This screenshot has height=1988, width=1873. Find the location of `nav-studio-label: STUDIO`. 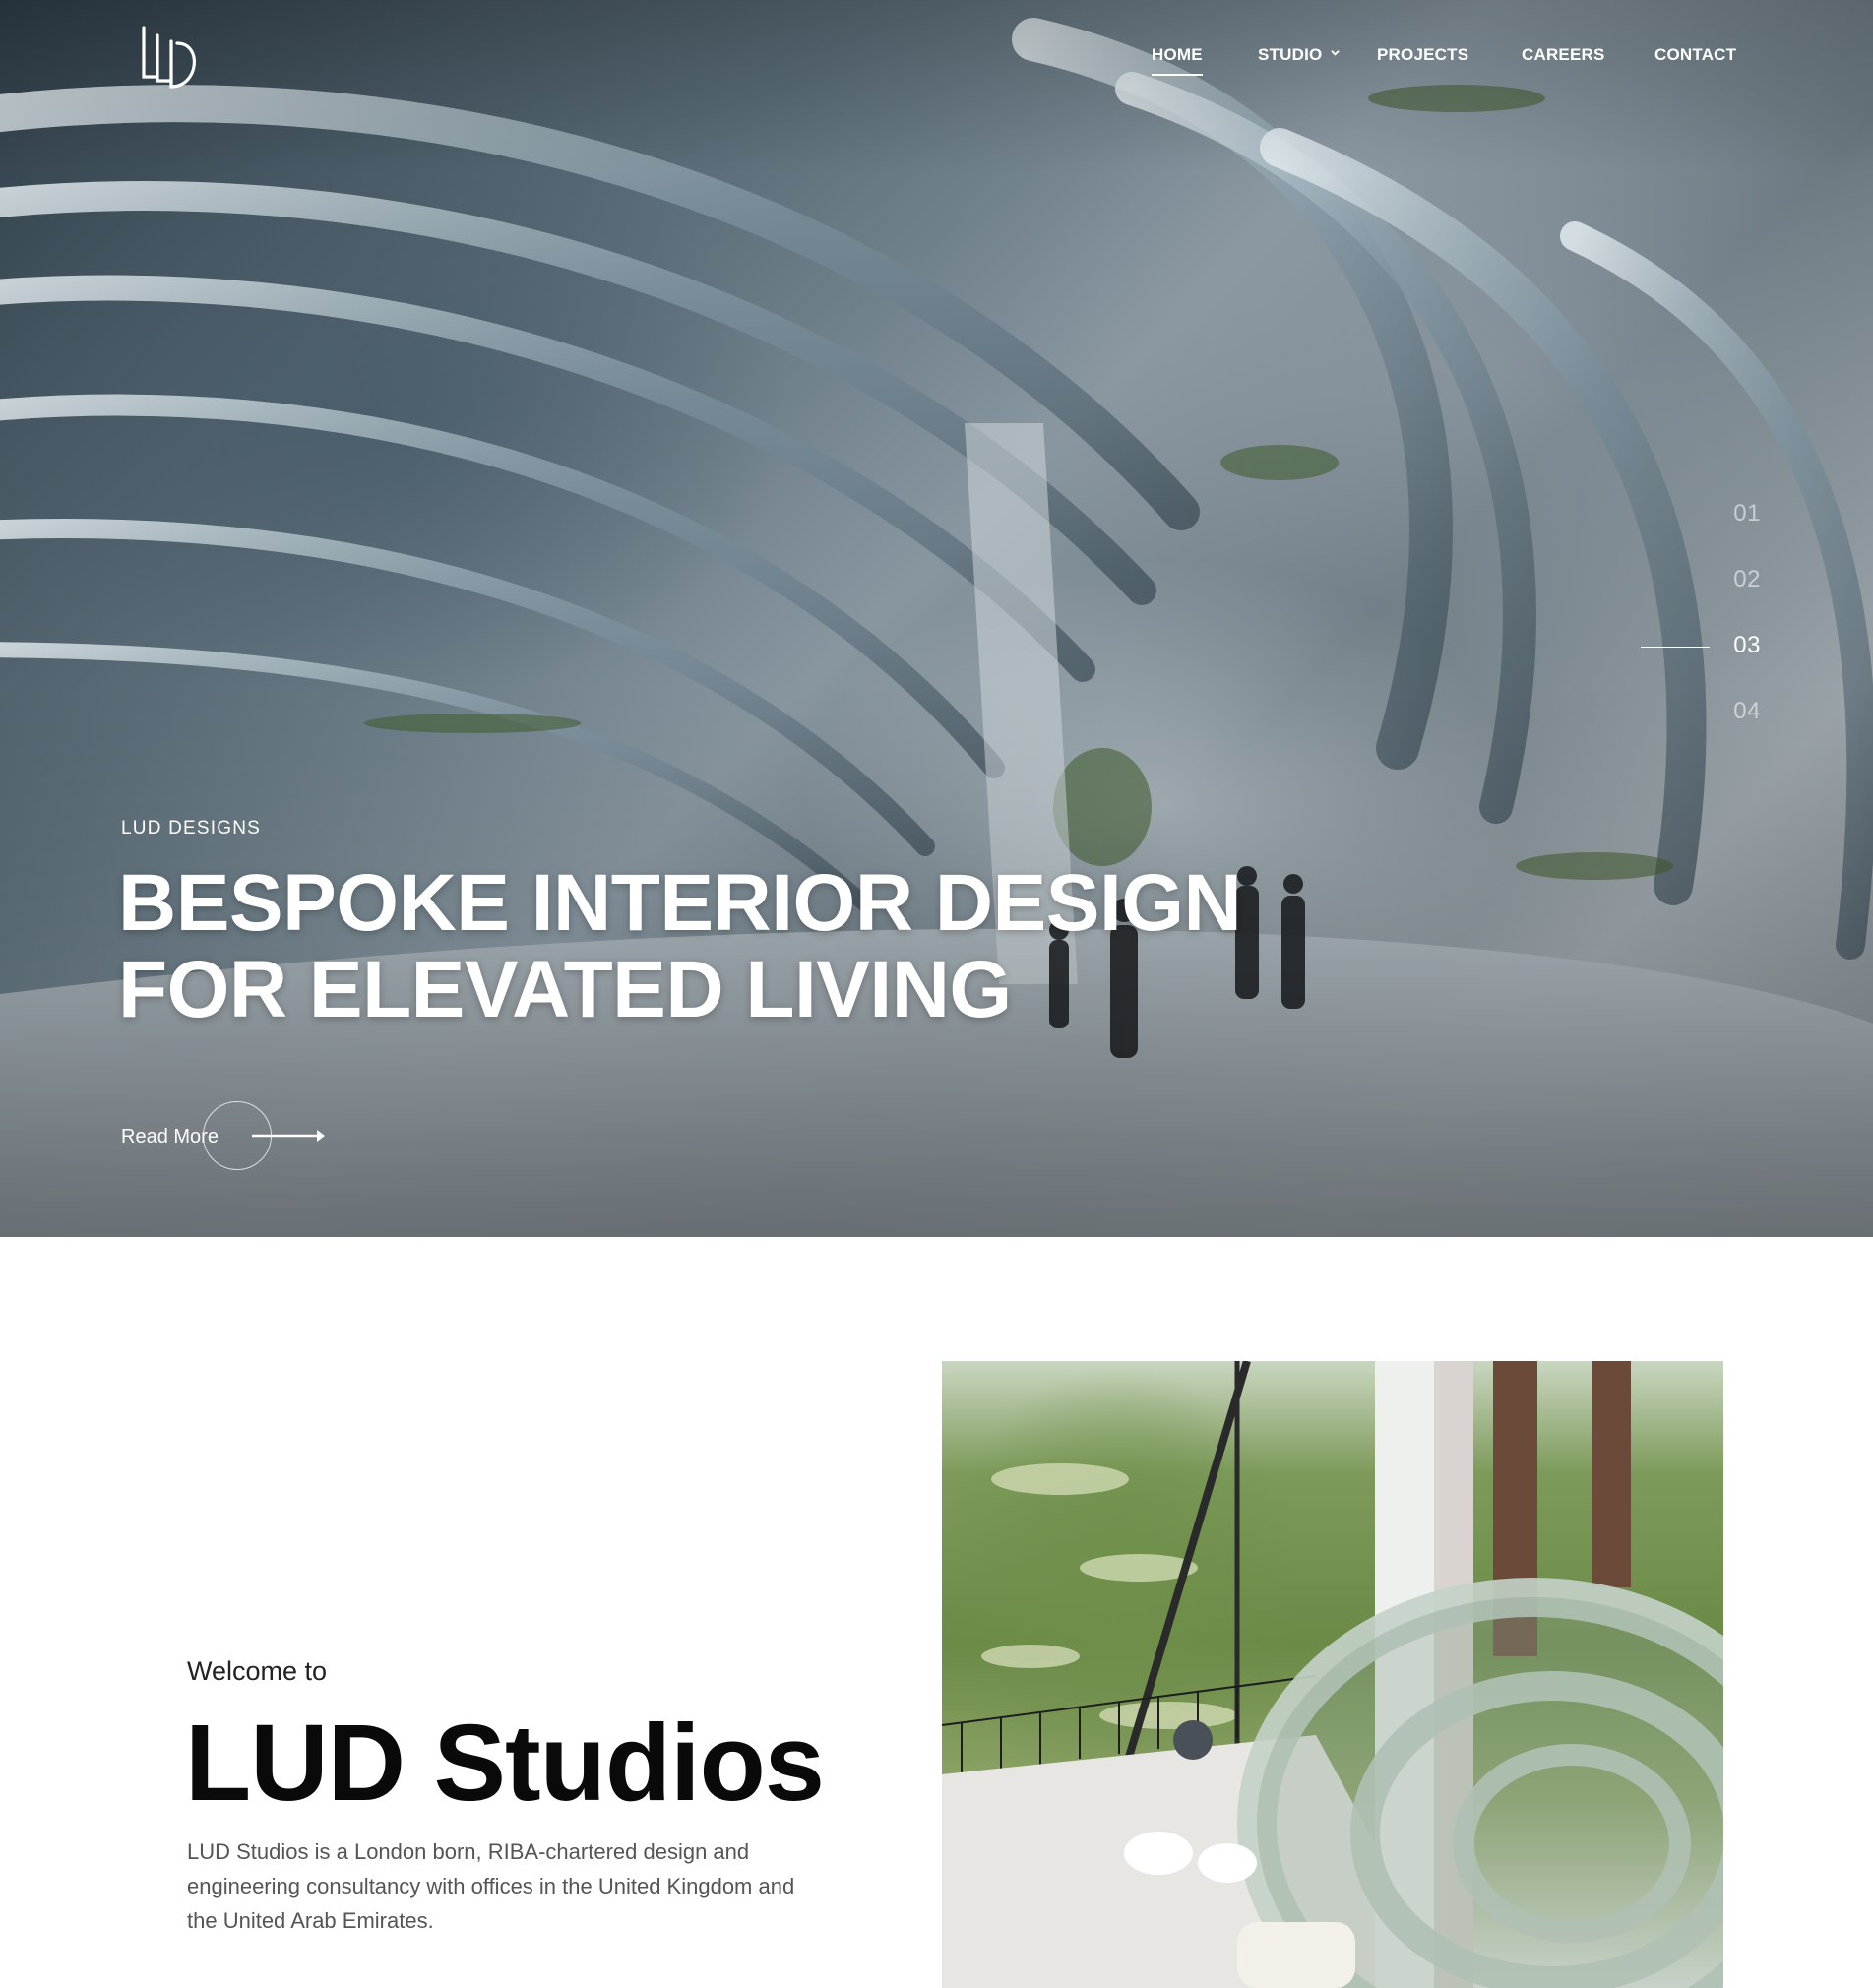

nav-studio-label: STUDIO is located at coordinates (1290, 55).